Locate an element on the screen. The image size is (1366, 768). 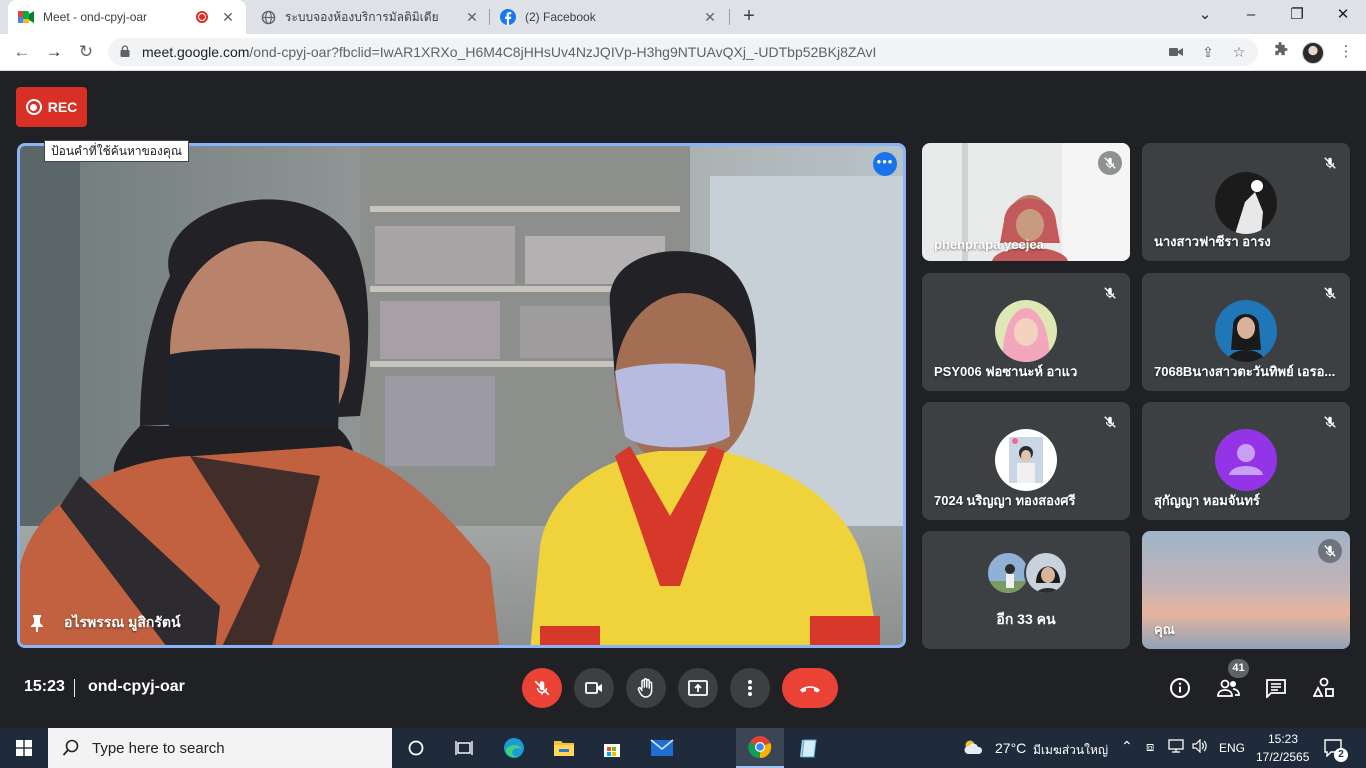
present-screen-button is located at coordinates (698, 688).